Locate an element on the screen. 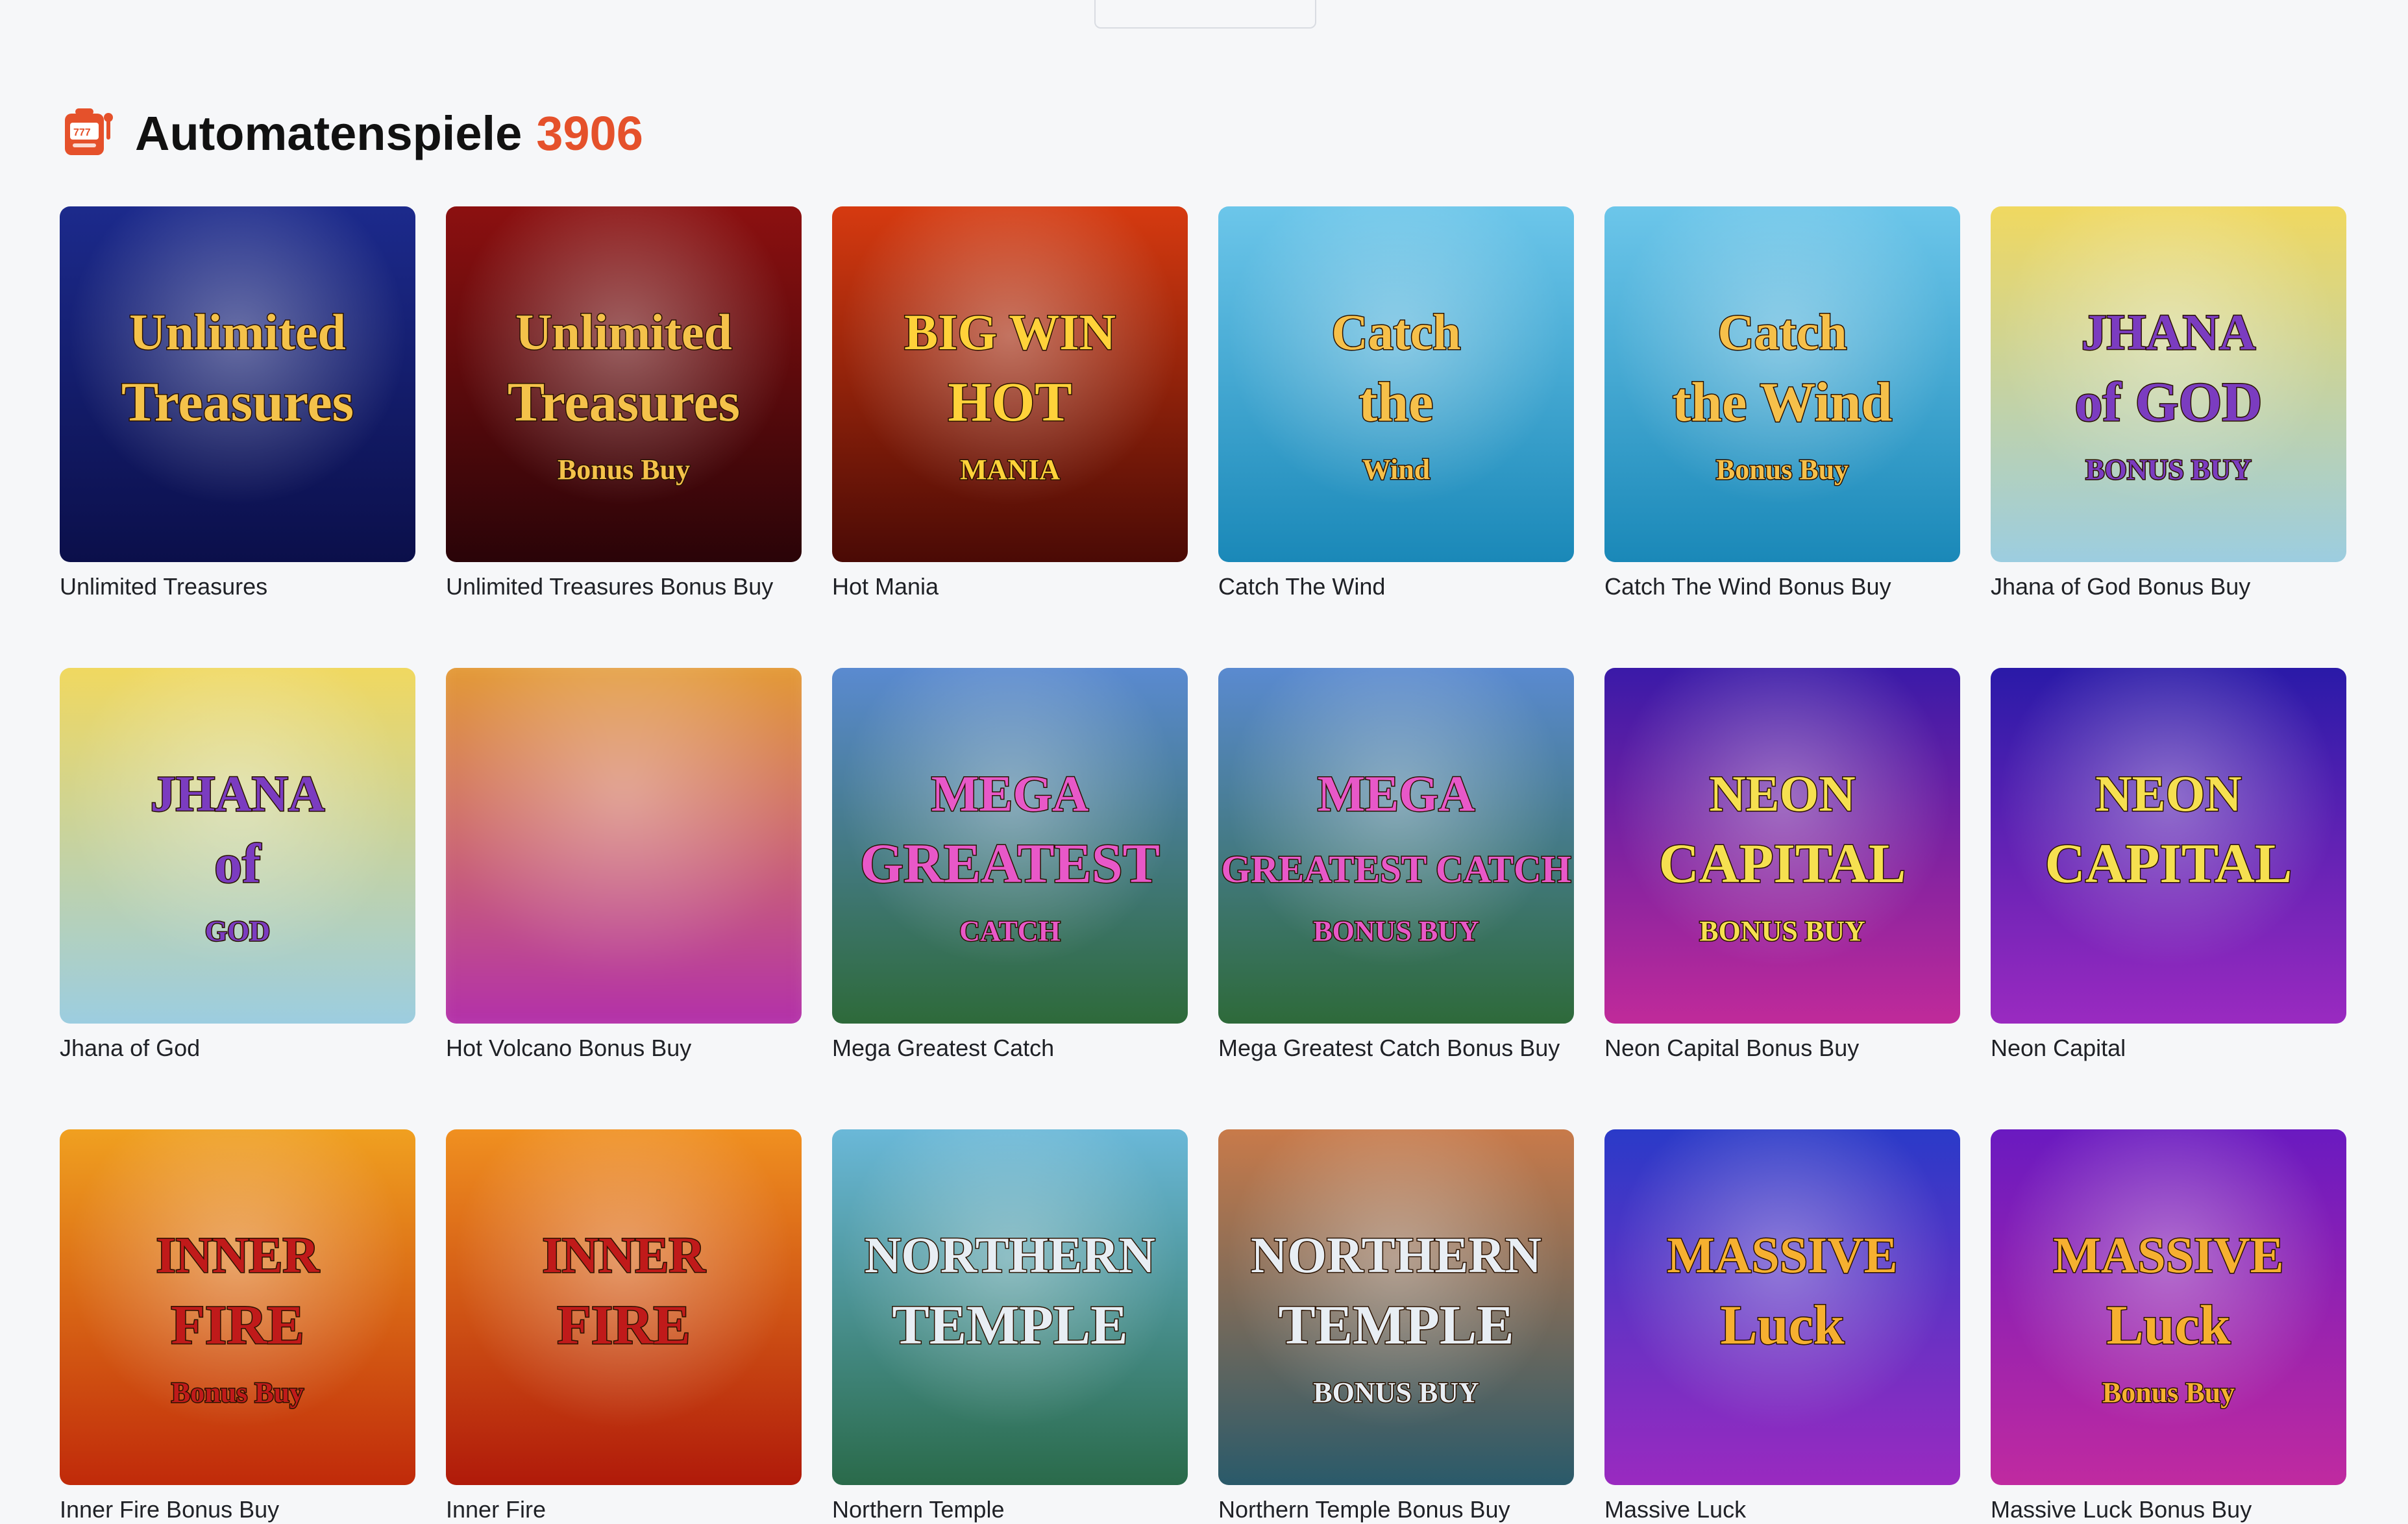  game-title: Mega Greatest Catch Bonus Buy is located at coordinates (1396, 1048).